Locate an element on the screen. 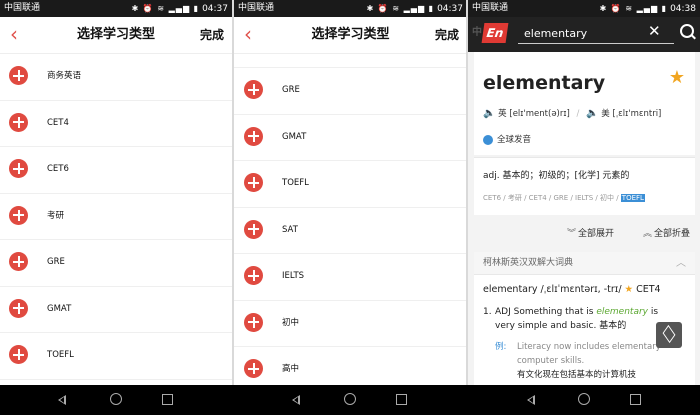  list-item: IELTS is located at coordinates (350, 277).